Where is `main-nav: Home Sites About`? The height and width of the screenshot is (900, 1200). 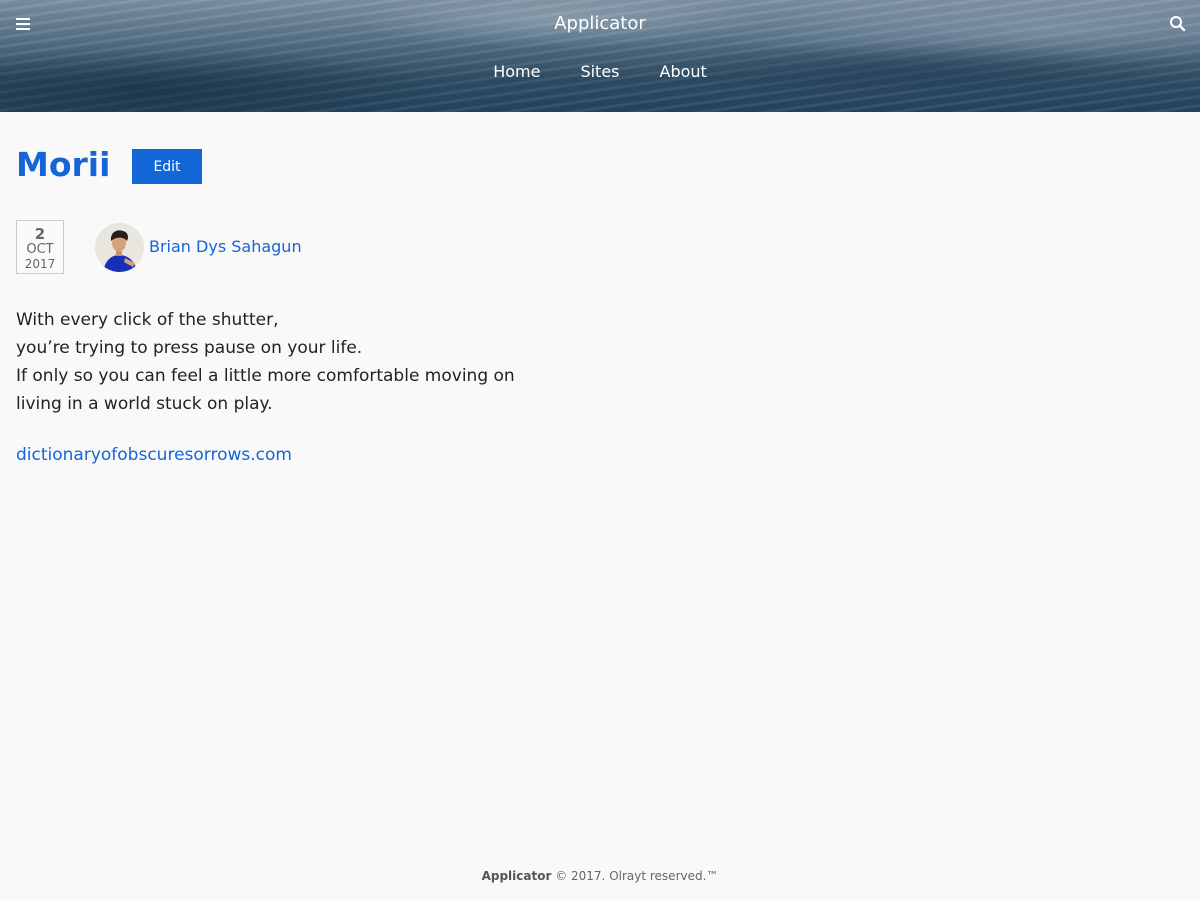 main-nav: Home Sites About is located at coordinates (600, 71).